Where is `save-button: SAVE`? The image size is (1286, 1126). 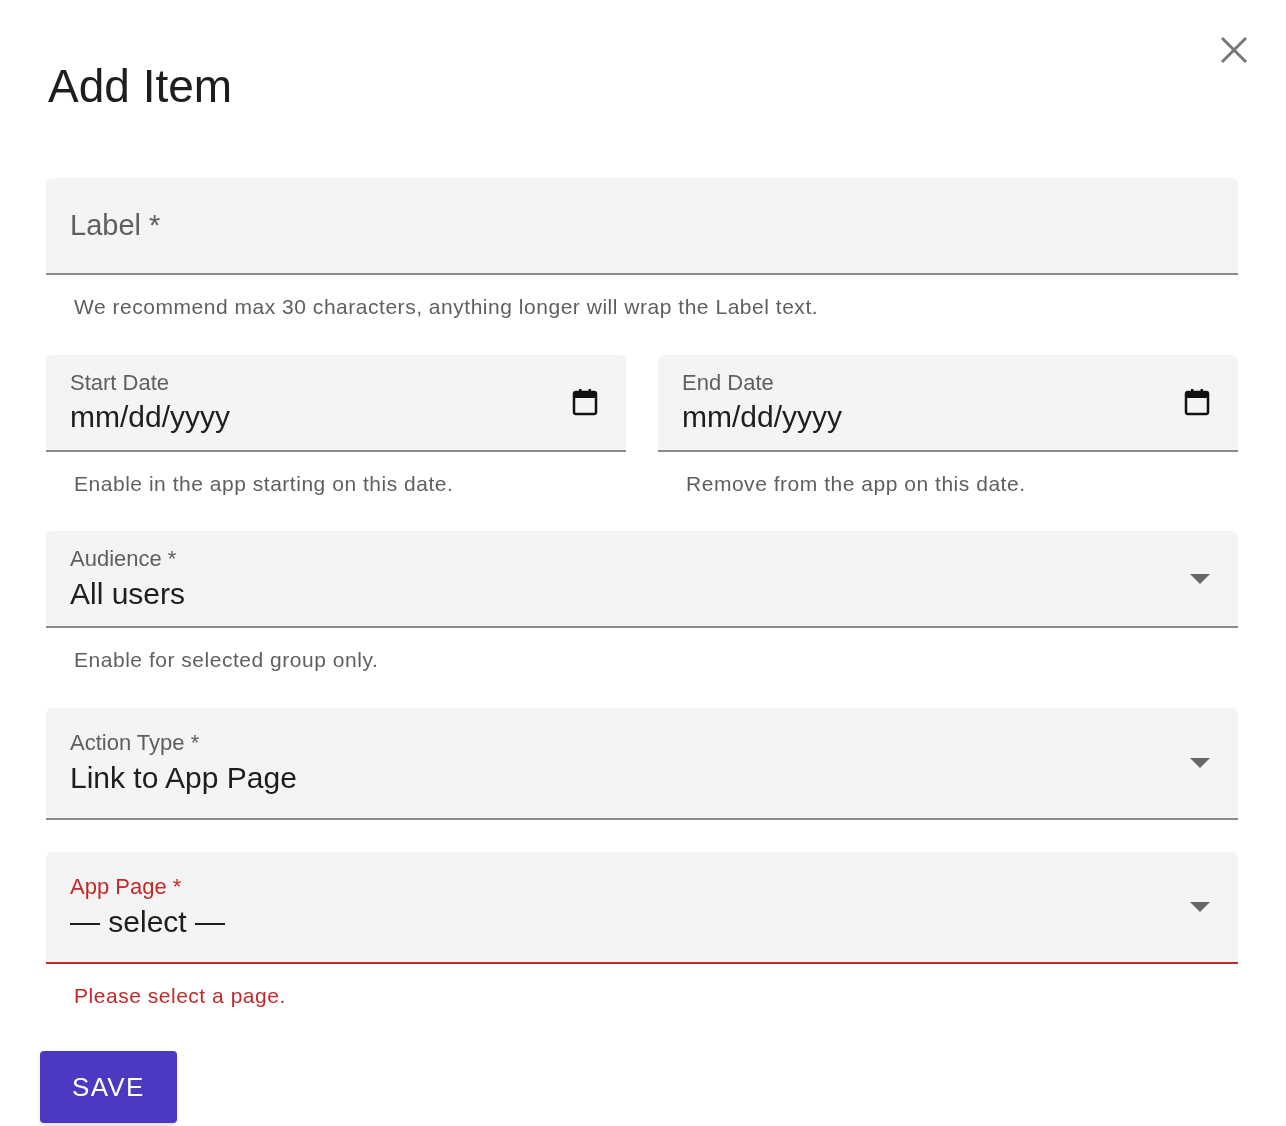 save-button: SAVE is located at coordinates (108, 1087).